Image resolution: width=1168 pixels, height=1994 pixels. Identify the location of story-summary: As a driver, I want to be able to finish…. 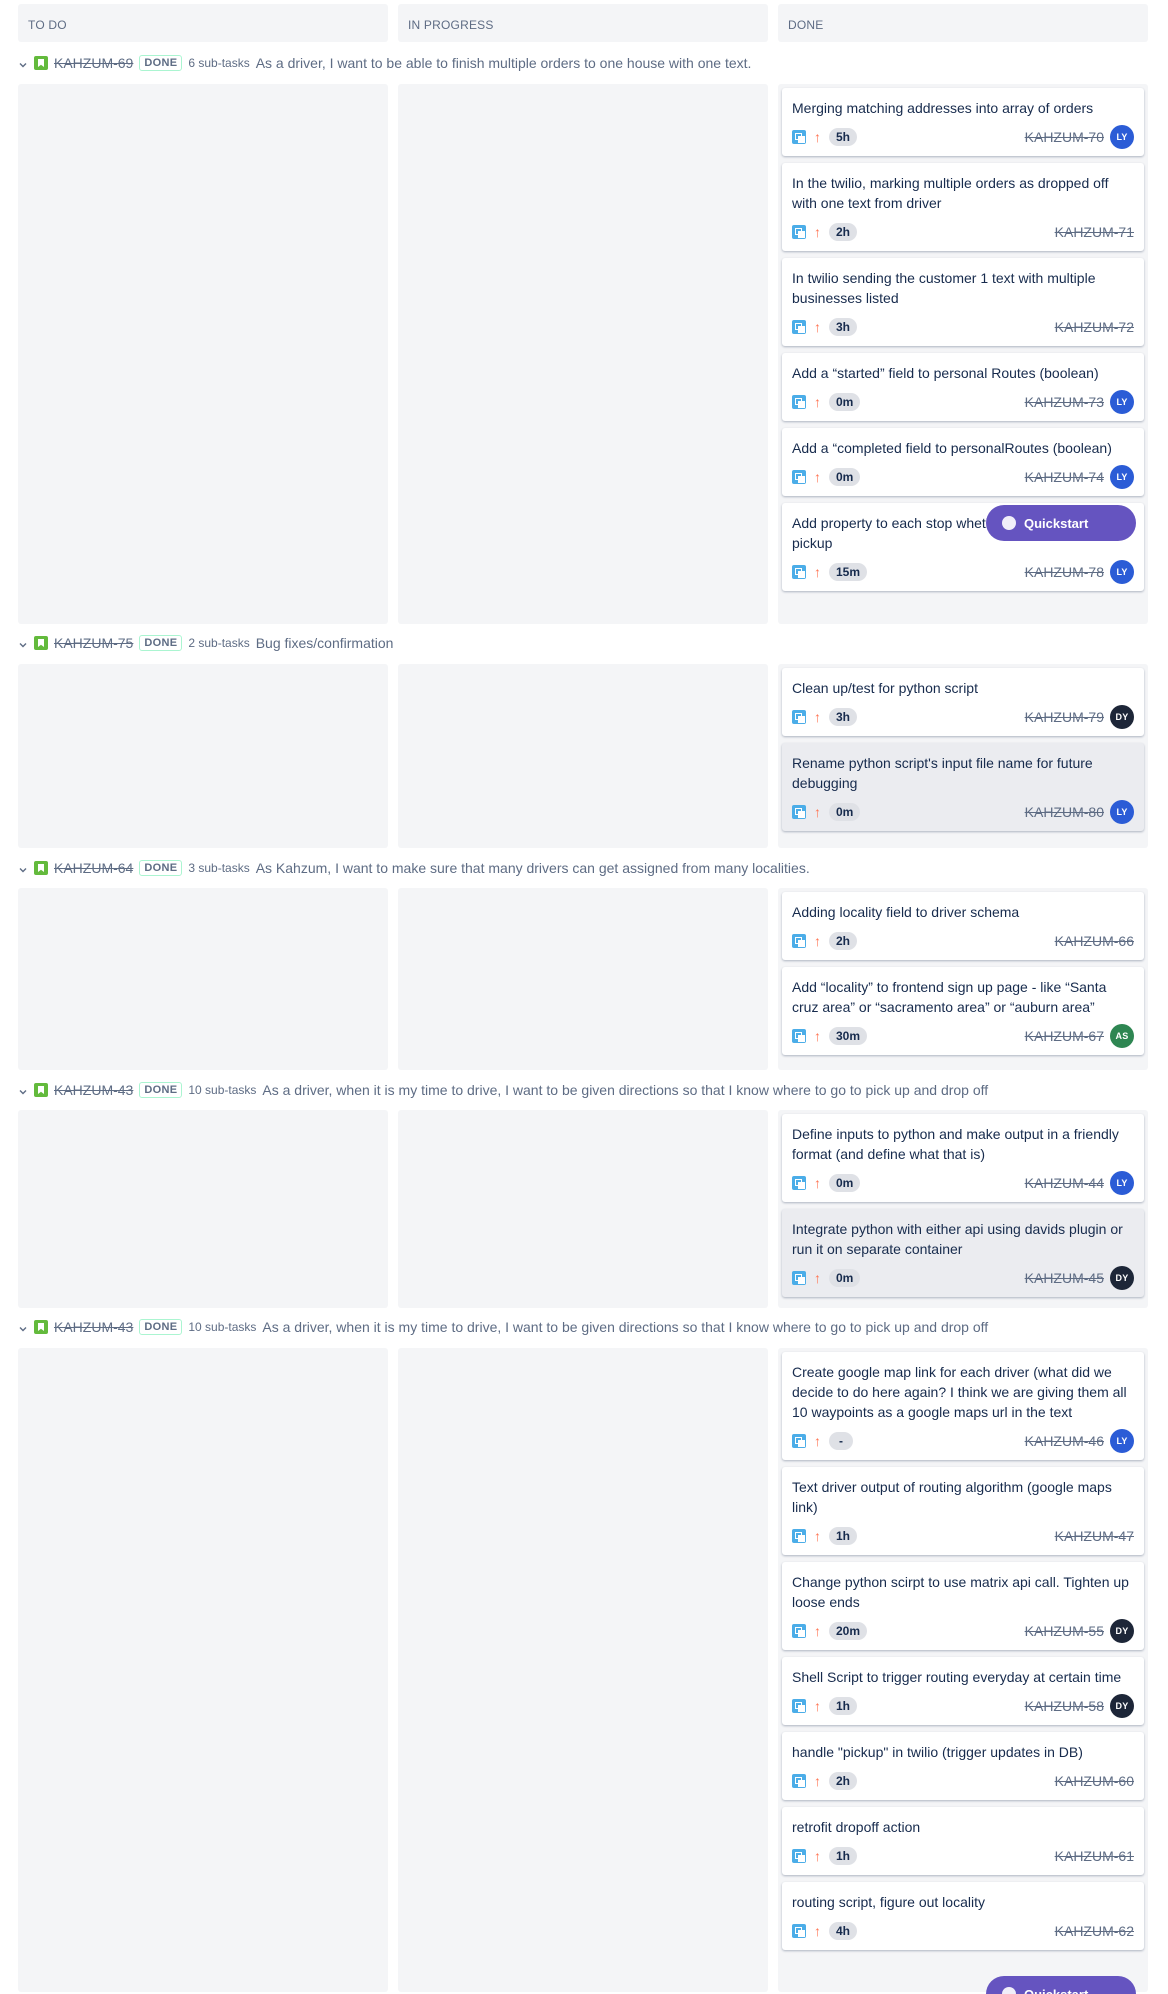
(503, 63).